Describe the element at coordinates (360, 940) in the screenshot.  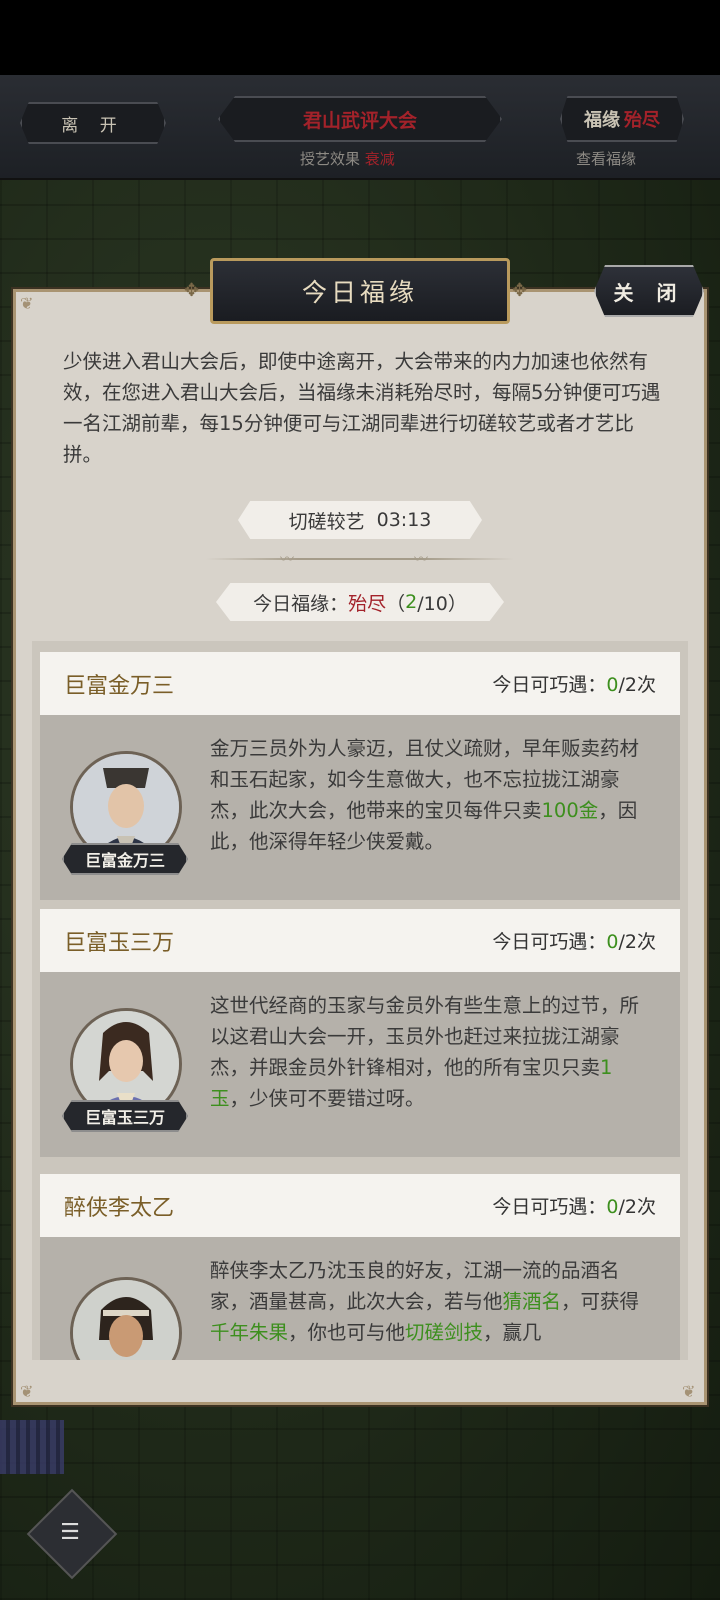
I see `npc-card-header: 巨富玉三万 今日可巧遇：0/2次` at that location.